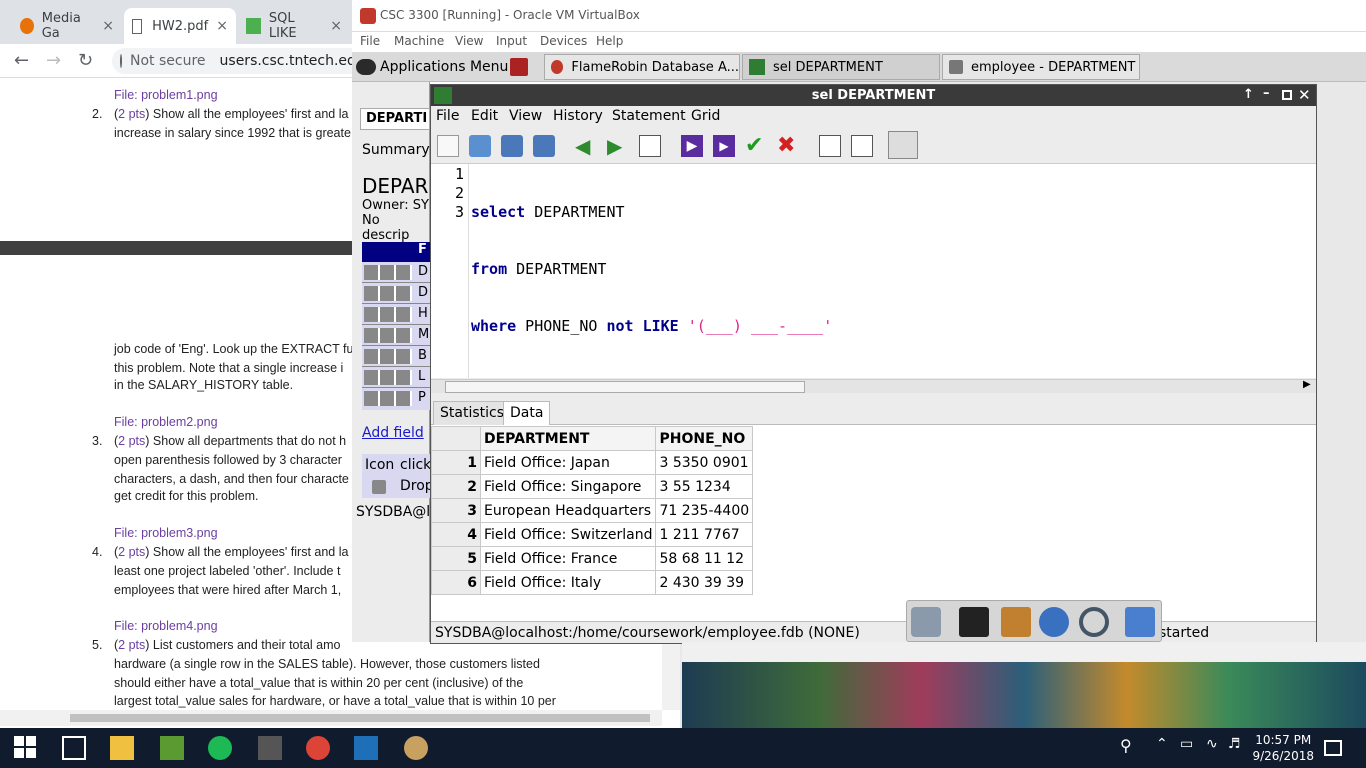 The height and width of the screenshot is (768, 1366). I want to click on cell-department: Field Office: Switzerland, so click(568, 534).